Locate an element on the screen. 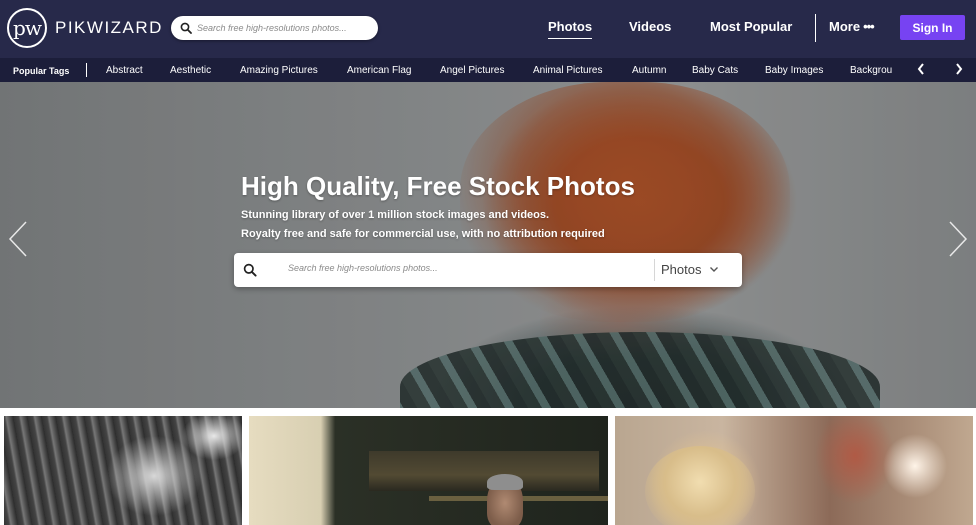  thumbnail-person is located at coordinates (700, 485).